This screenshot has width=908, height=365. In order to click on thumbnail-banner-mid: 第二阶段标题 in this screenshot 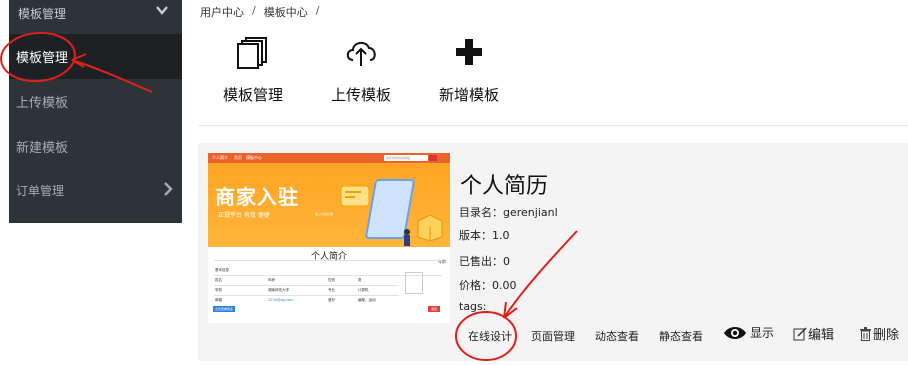, I will do `click(324, 214)`.